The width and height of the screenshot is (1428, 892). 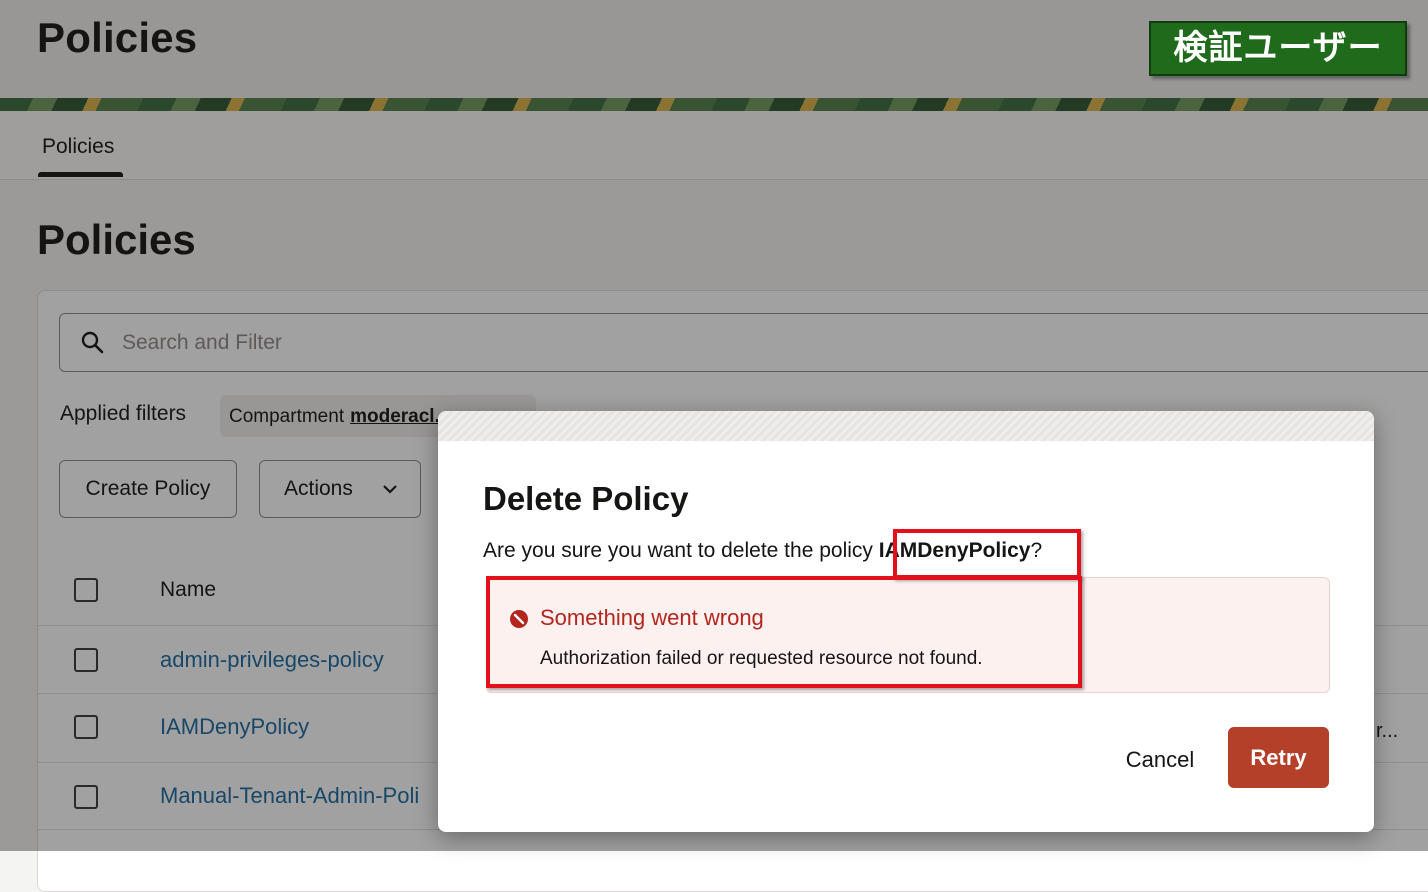 What do you see at coordinates (1278, 757) in the screenshot?
I see `retry-button: Retry` at bounding box center [1278, 757].